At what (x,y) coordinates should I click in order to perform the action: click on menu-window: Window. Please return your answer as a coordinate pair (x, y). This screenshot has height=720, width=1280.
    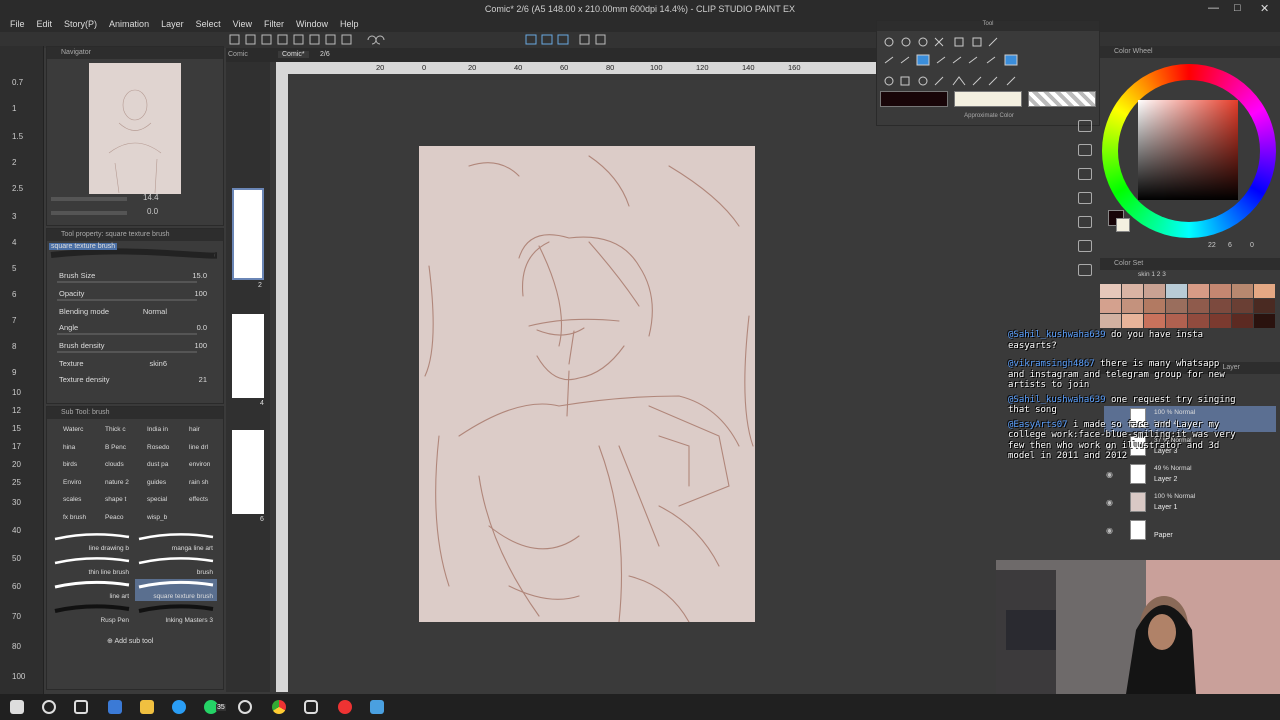
    Looking at the image, I should click on (312, 25).